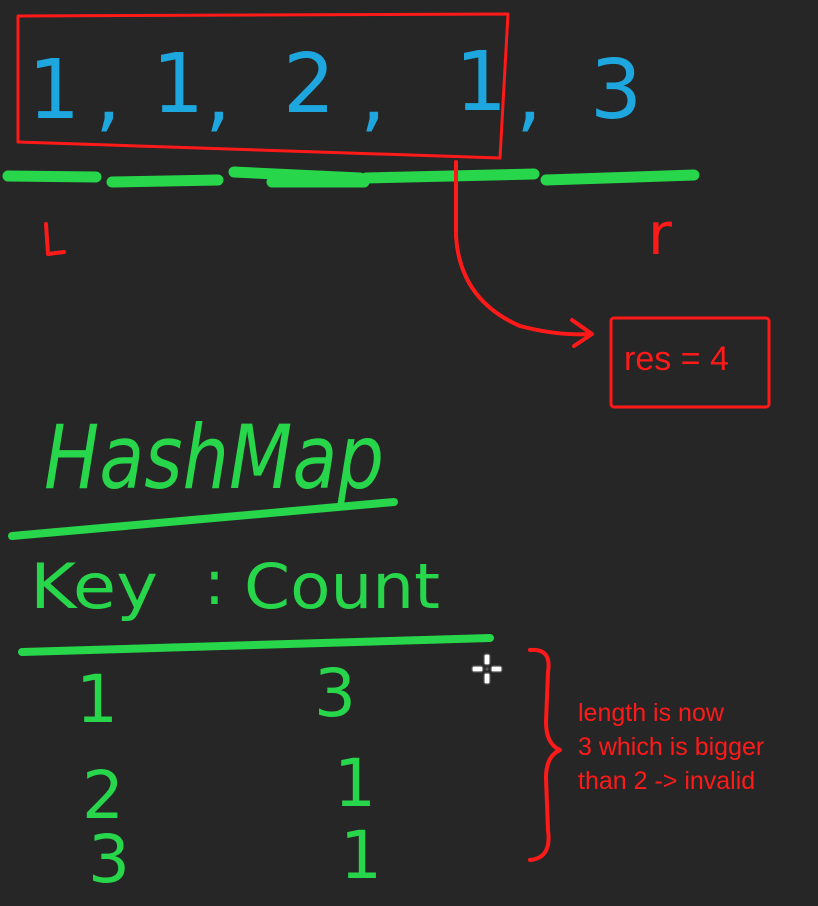 The height and width of the screenshot is (906, 818). What do you see at coordinates (335, 693) in the screenshot?
I see `row-count: 3` at bounding box center [335, 693].